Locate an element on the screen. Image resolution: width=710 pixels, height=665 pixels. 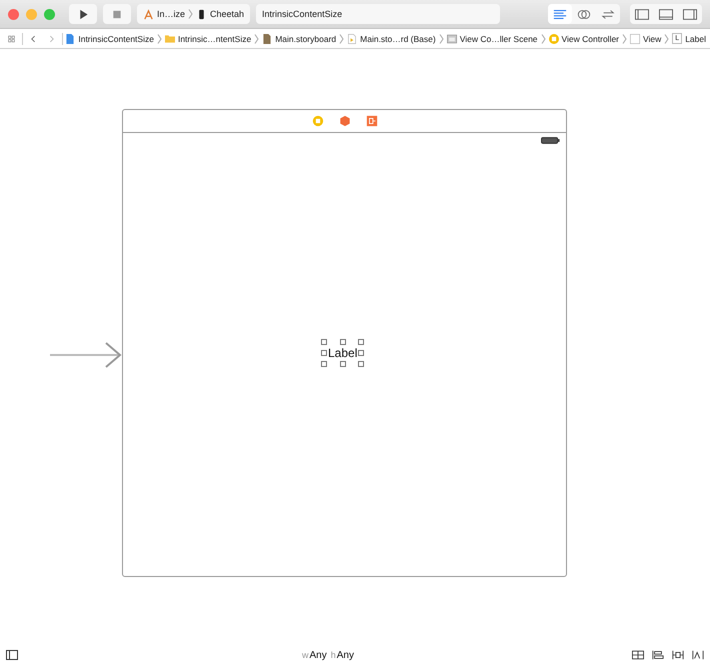
window-icon is located at coordinates (451, 39).